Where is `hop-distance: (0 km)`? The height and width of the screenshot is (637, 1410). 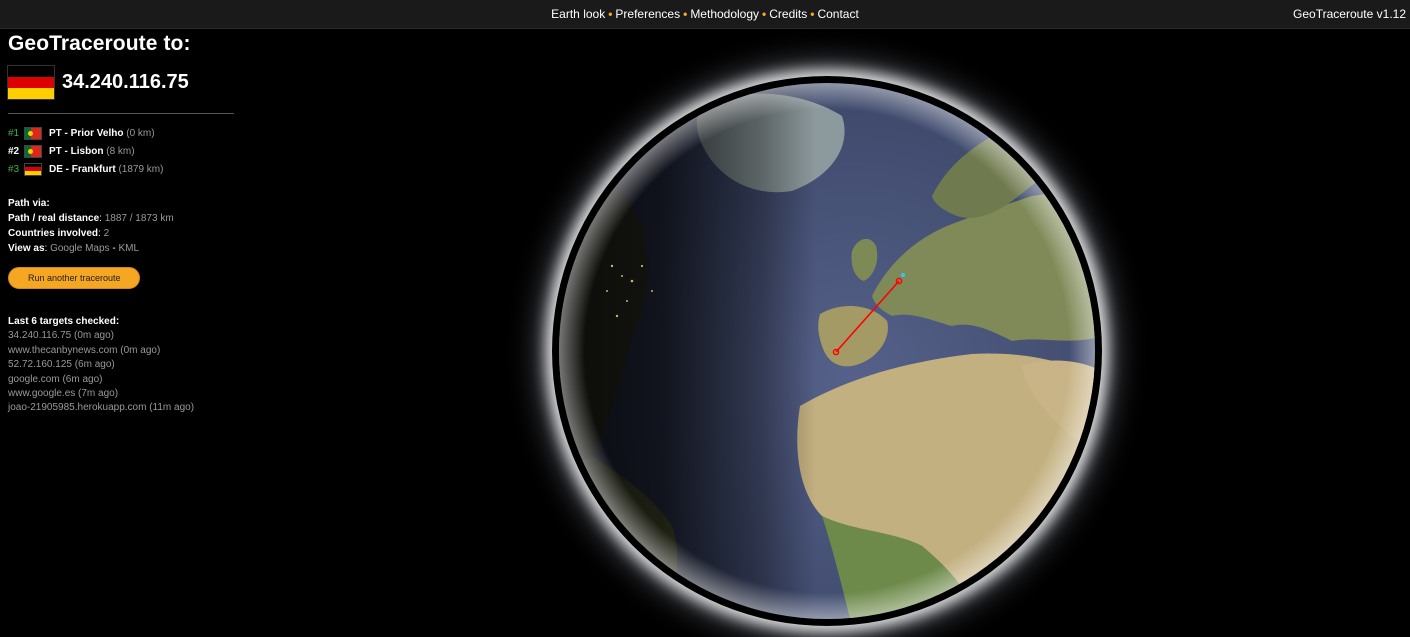 hop-distance: (0 km) is located at coordinates (140, 133).